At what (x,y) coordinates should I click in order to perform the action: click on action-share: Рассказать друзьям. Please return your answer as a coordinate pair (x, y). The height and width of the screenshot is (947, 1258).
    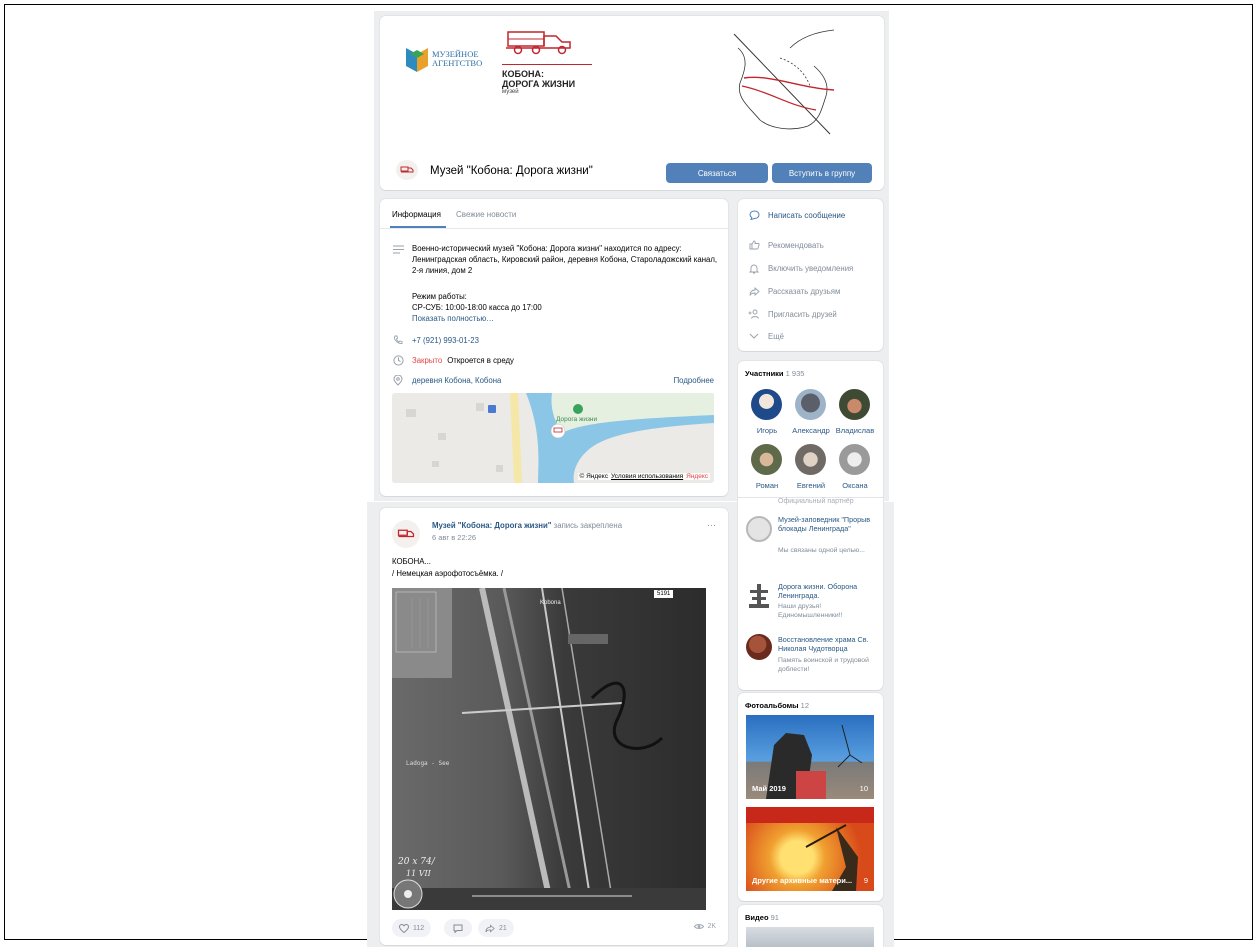
    Looking at the image, I should click on (794, 291).